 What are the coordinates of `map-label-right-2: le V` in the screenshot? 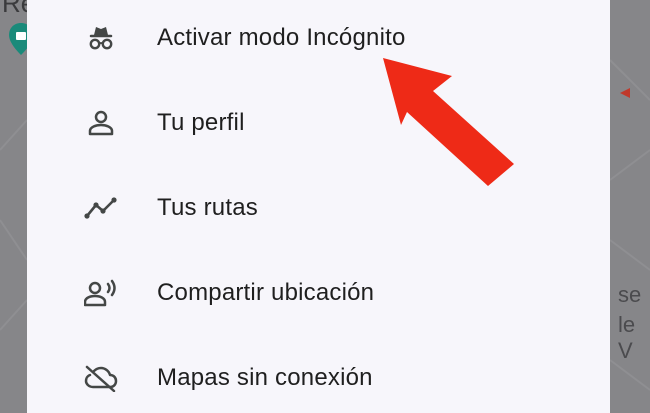 It's located at (627, 337).